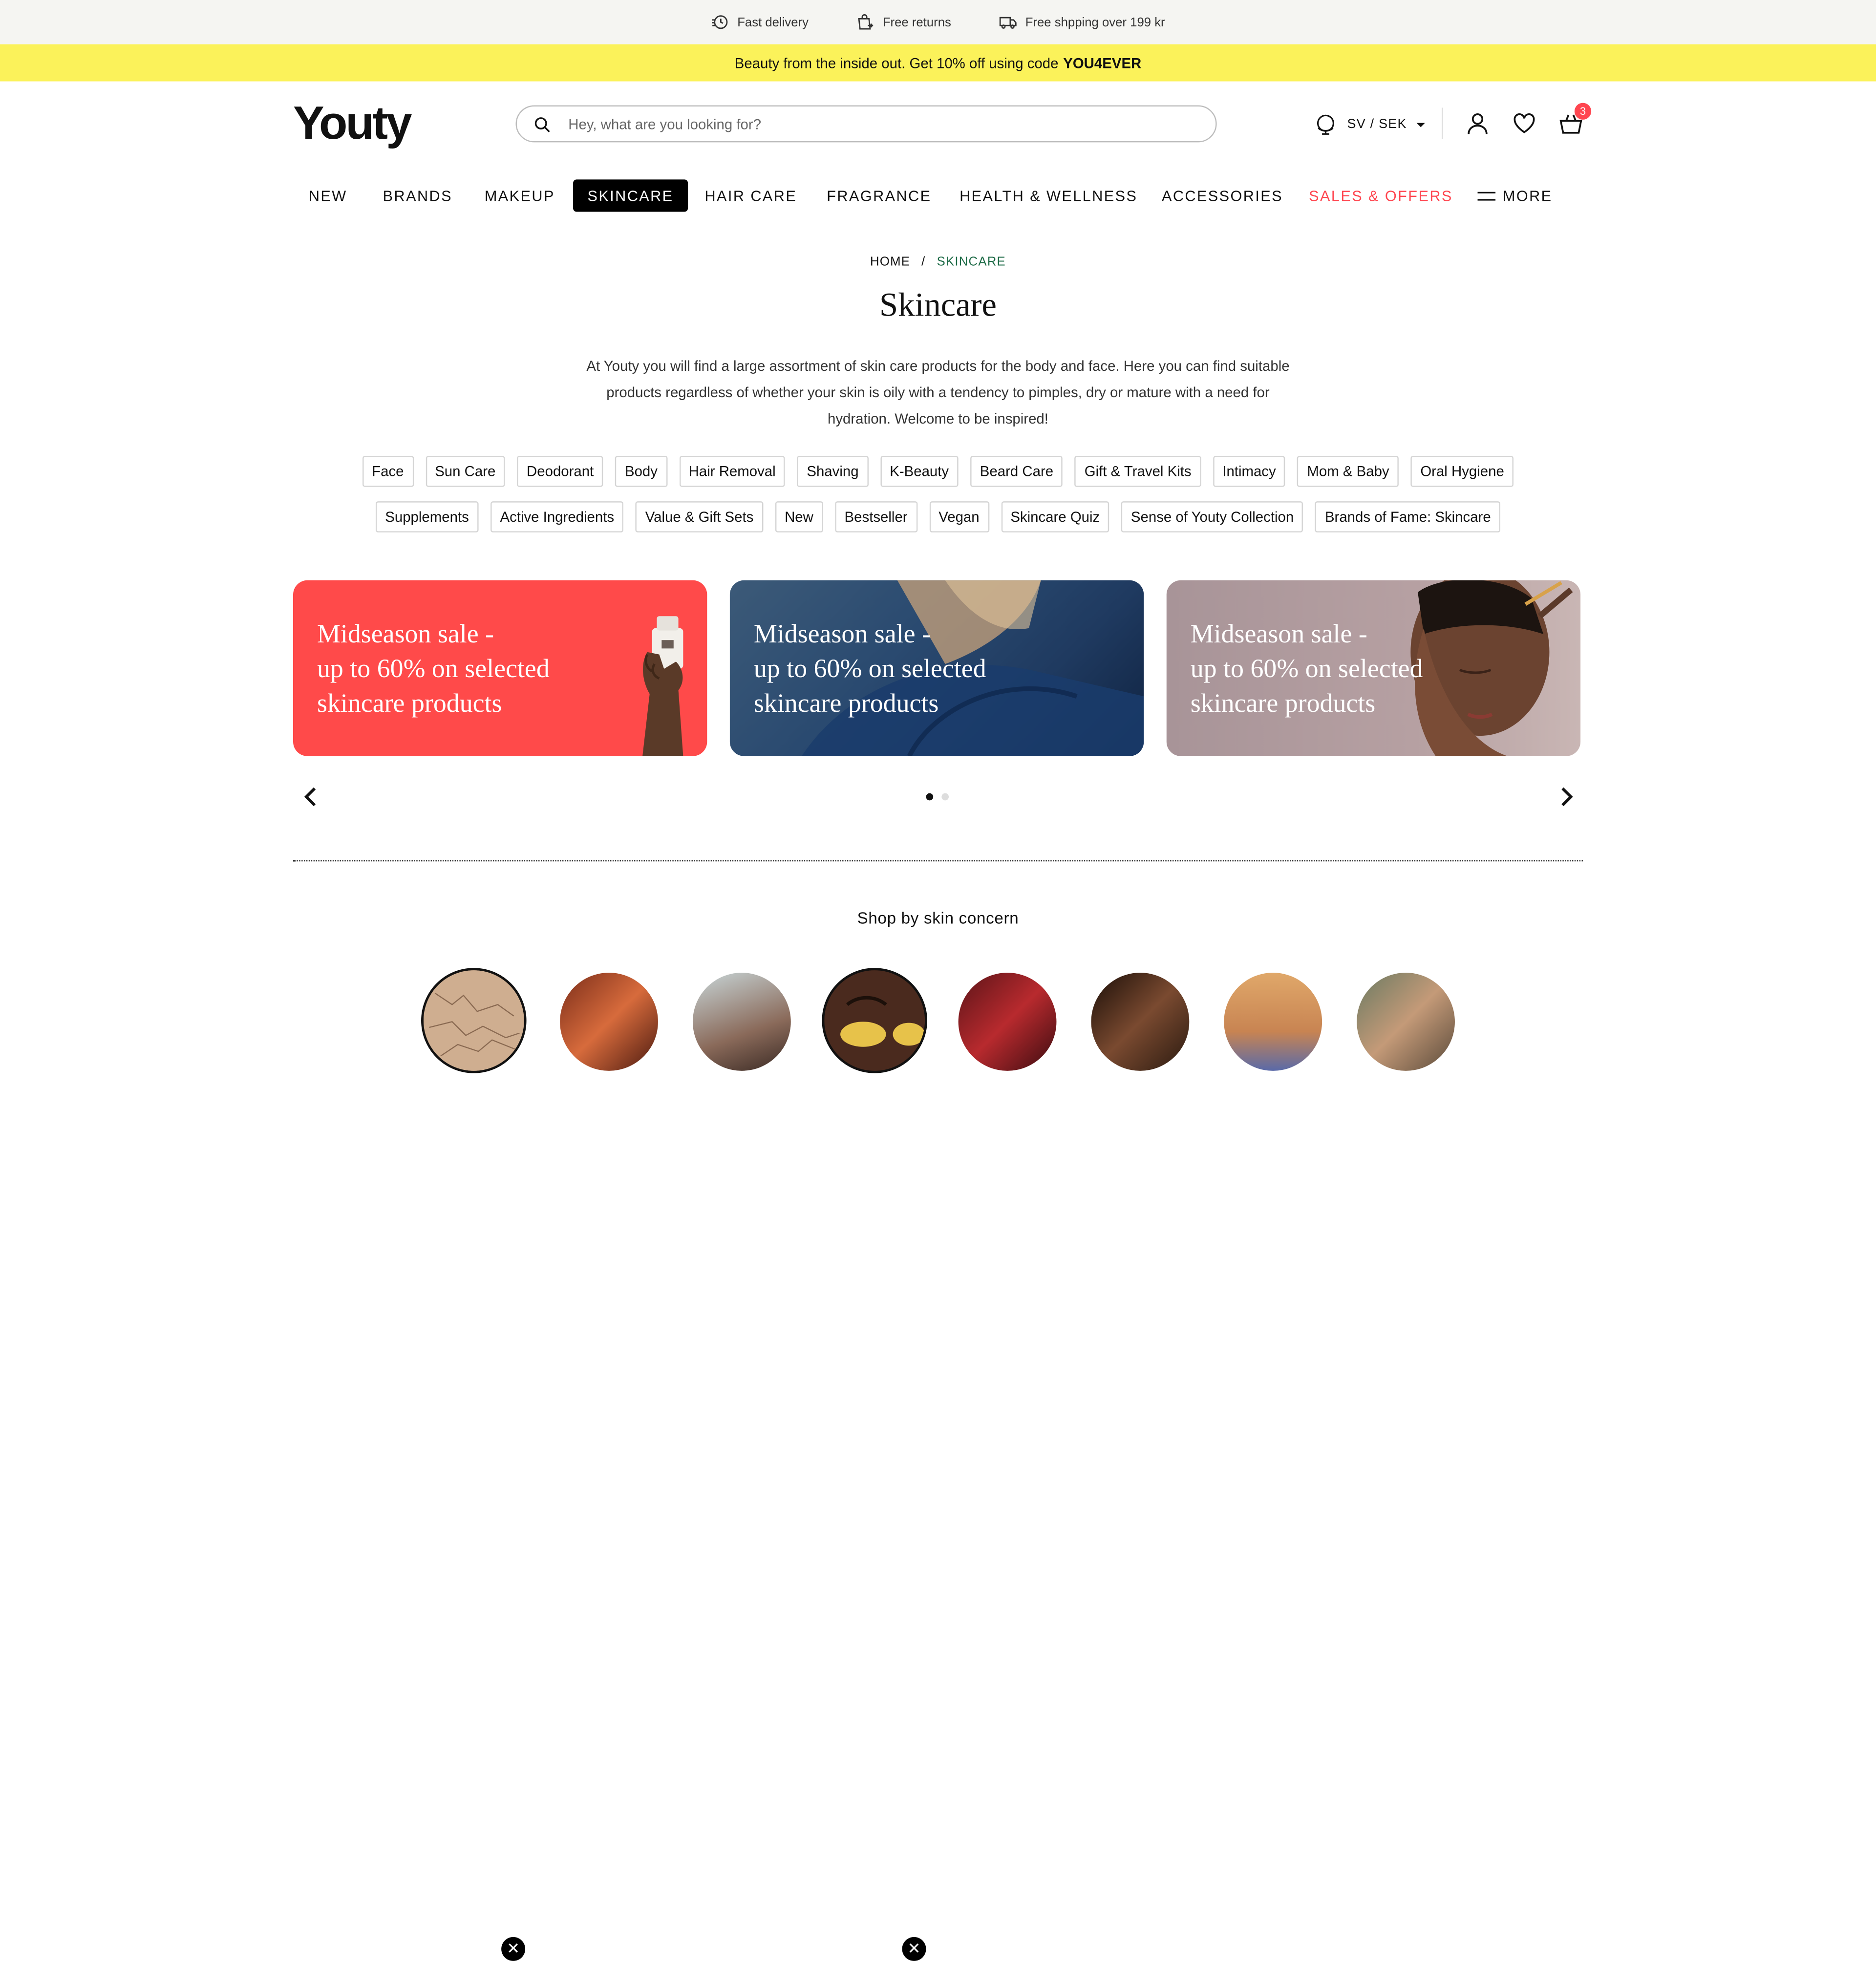 This screenshot has height=1961, width=1876. What do you see at coordinates (1348, 472) in the screenshot?
I see `chip-mom-baby: Mom & Baby` at bounding box center [1348, 472].